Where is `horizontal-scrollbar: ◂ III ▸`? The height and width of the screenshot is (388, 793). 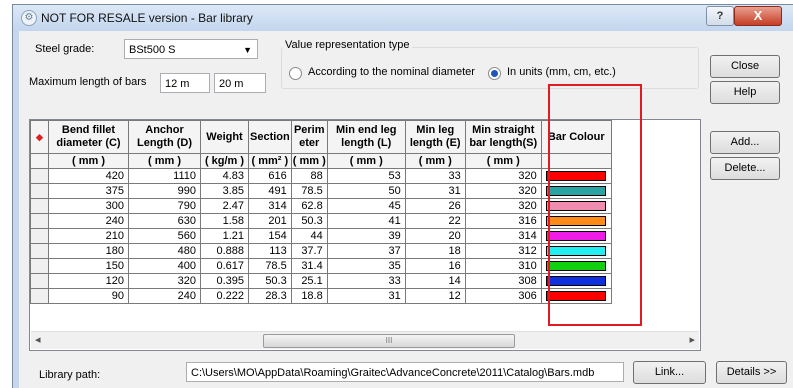 horizontal-scrollbar: ◂ III ▸ is located at coordinates (365, 340).